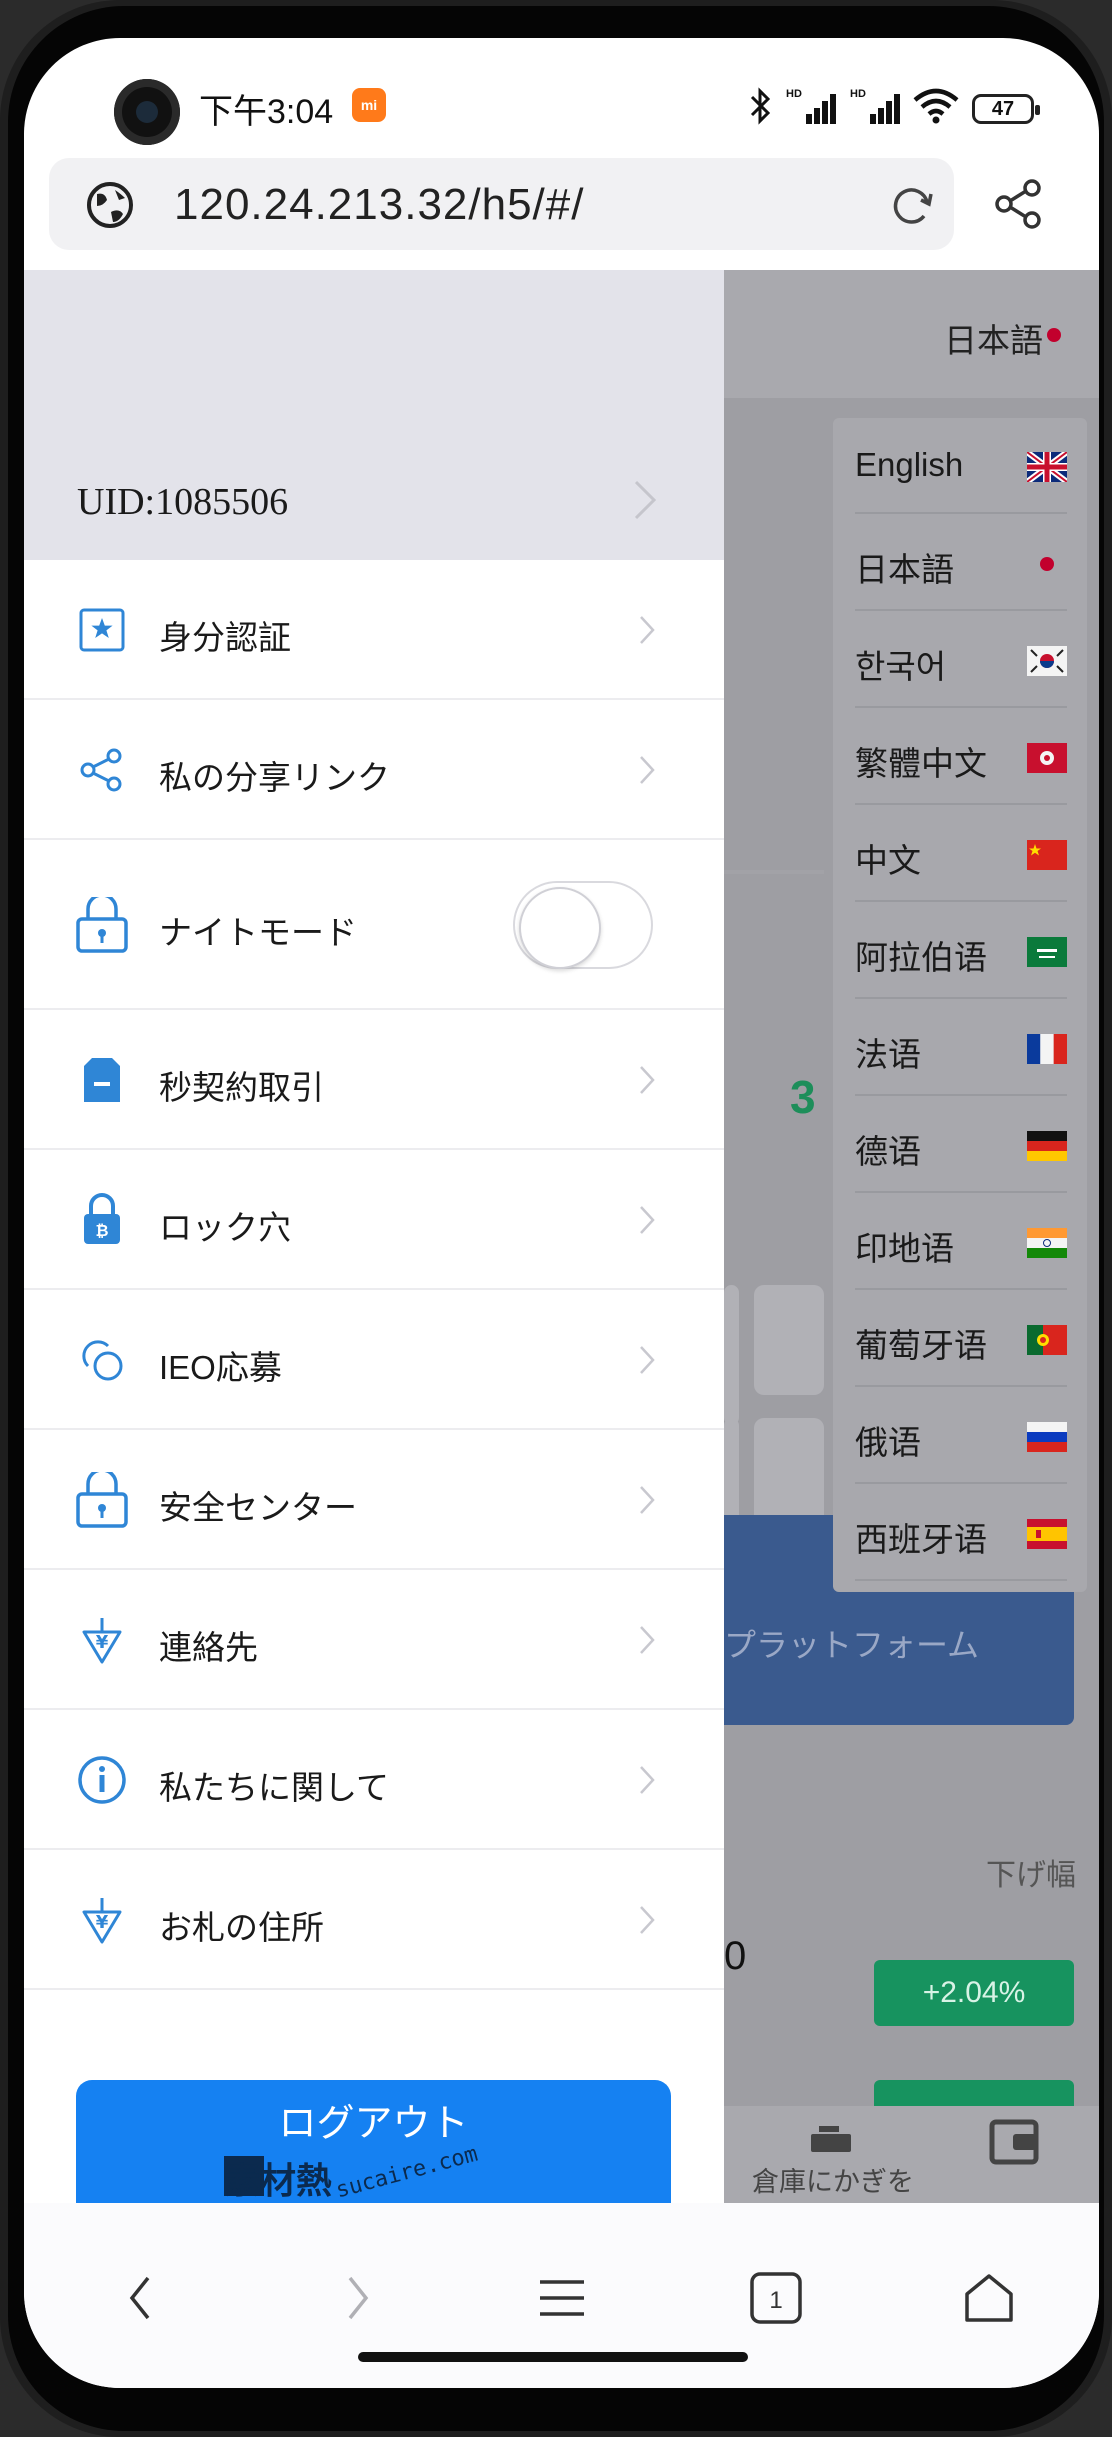 This screenshot has height=2437, width=1112. Describe the element at coordinates (374, 630) in the screenshot. I see `drawer-menu-item: 身分認証` at that location.